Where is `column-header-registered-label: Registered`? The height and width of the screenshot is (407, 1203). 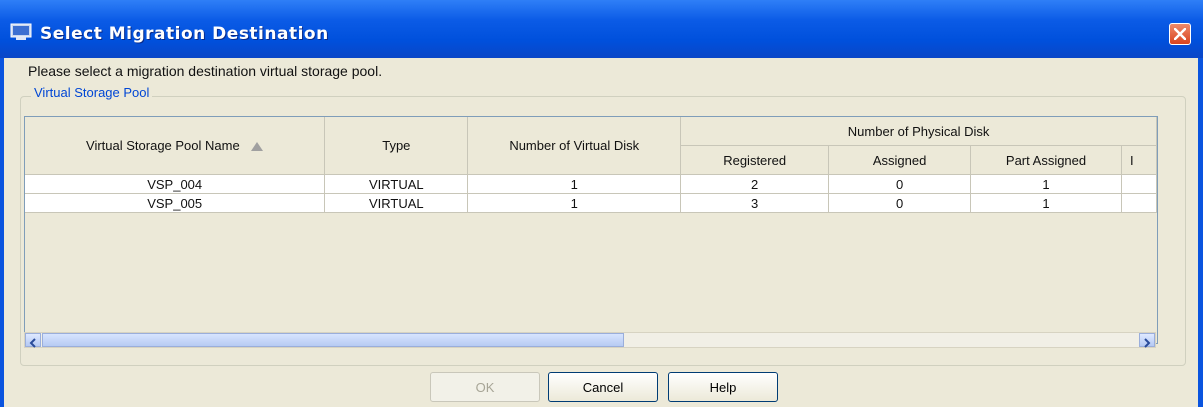
column-header-registered-label: Registered is located at coordinates (755, 160).